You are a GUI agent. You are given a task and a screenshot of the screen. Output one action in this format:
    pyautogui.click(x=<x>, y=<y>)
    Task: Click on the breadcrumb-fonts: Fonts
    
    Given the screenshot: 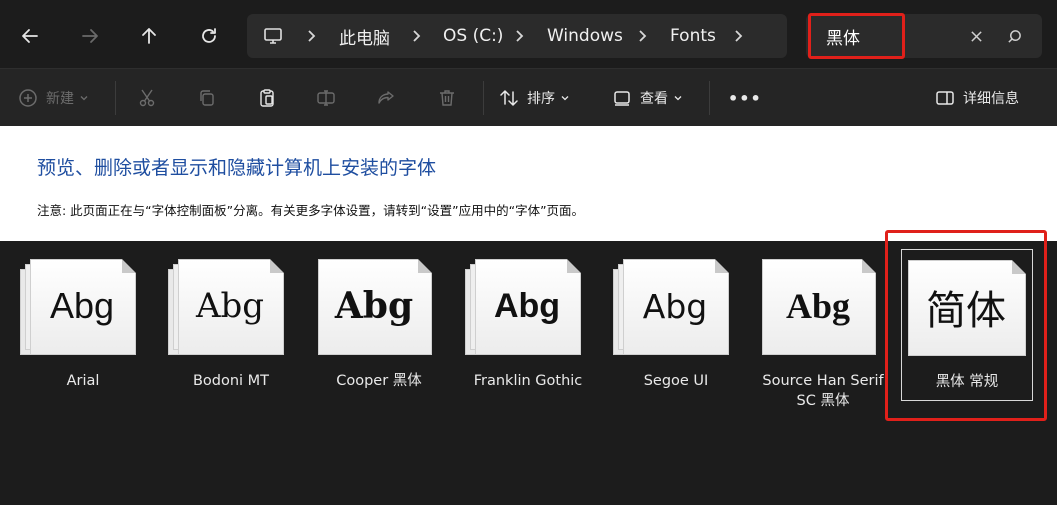 What is the action you would take?
    pyautogui.click(x=693, y=36)
    